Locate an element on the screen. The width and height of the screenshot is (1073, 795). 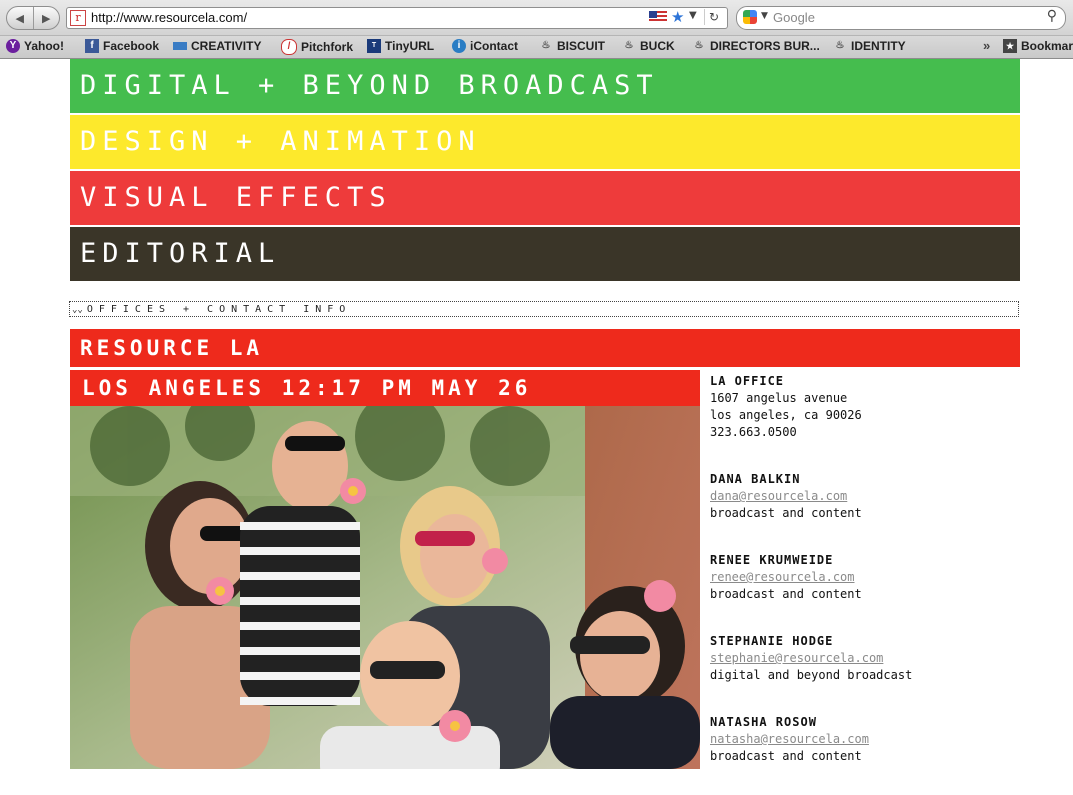
nav-digital-beyond-broadcast: DIGITAL + BEYOND BROADCAST is located at coordinates (545, 86).